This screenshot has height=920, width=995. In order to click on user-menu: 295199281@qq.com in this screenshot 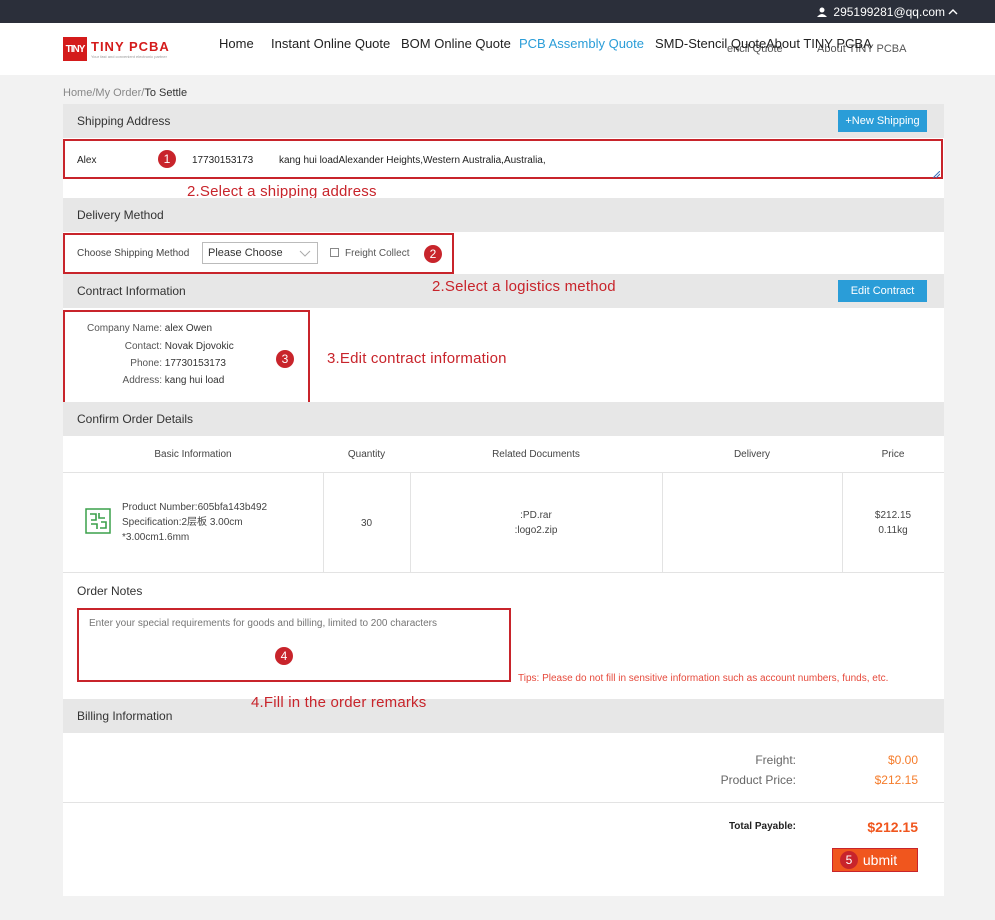, I will do `click(881, 12)`.